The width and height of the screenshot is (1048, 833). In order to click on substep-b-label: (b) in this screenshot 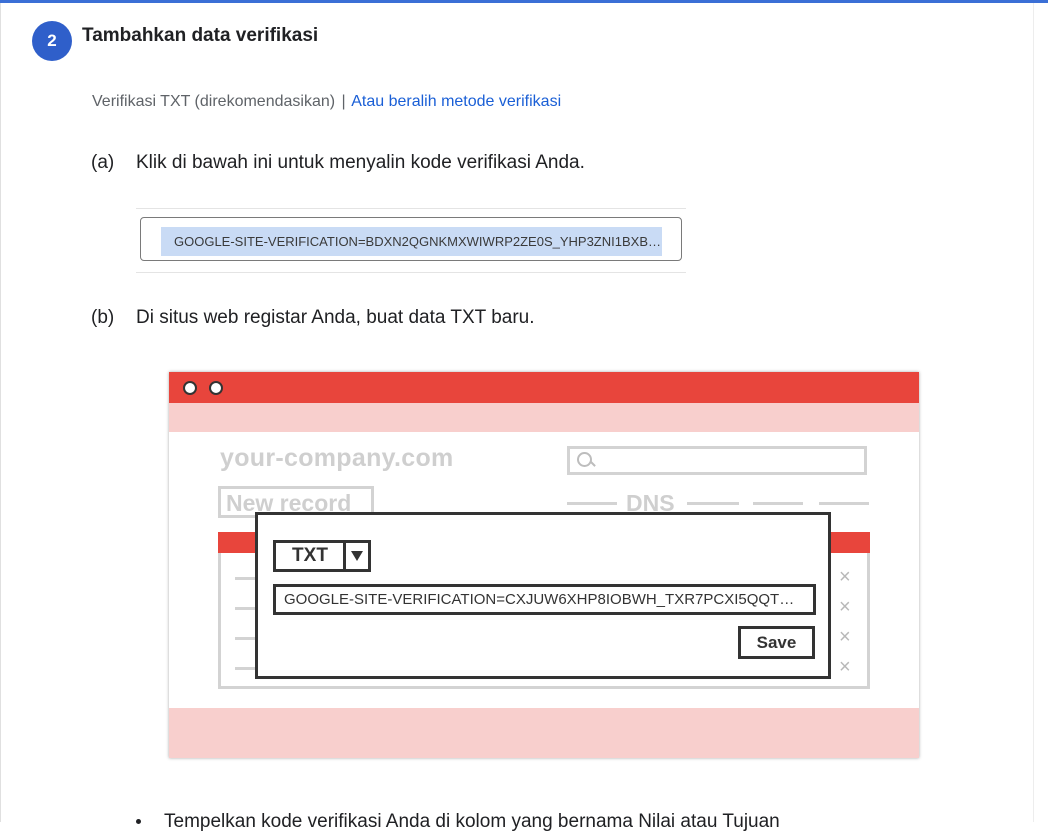, I will do `click(103, 317)`.